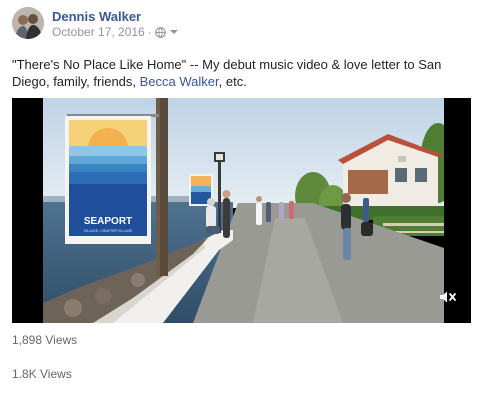 The height and width of the screenshot is (400, 487). I want to click on view-count: 1,898 Views, so click(45, 340).